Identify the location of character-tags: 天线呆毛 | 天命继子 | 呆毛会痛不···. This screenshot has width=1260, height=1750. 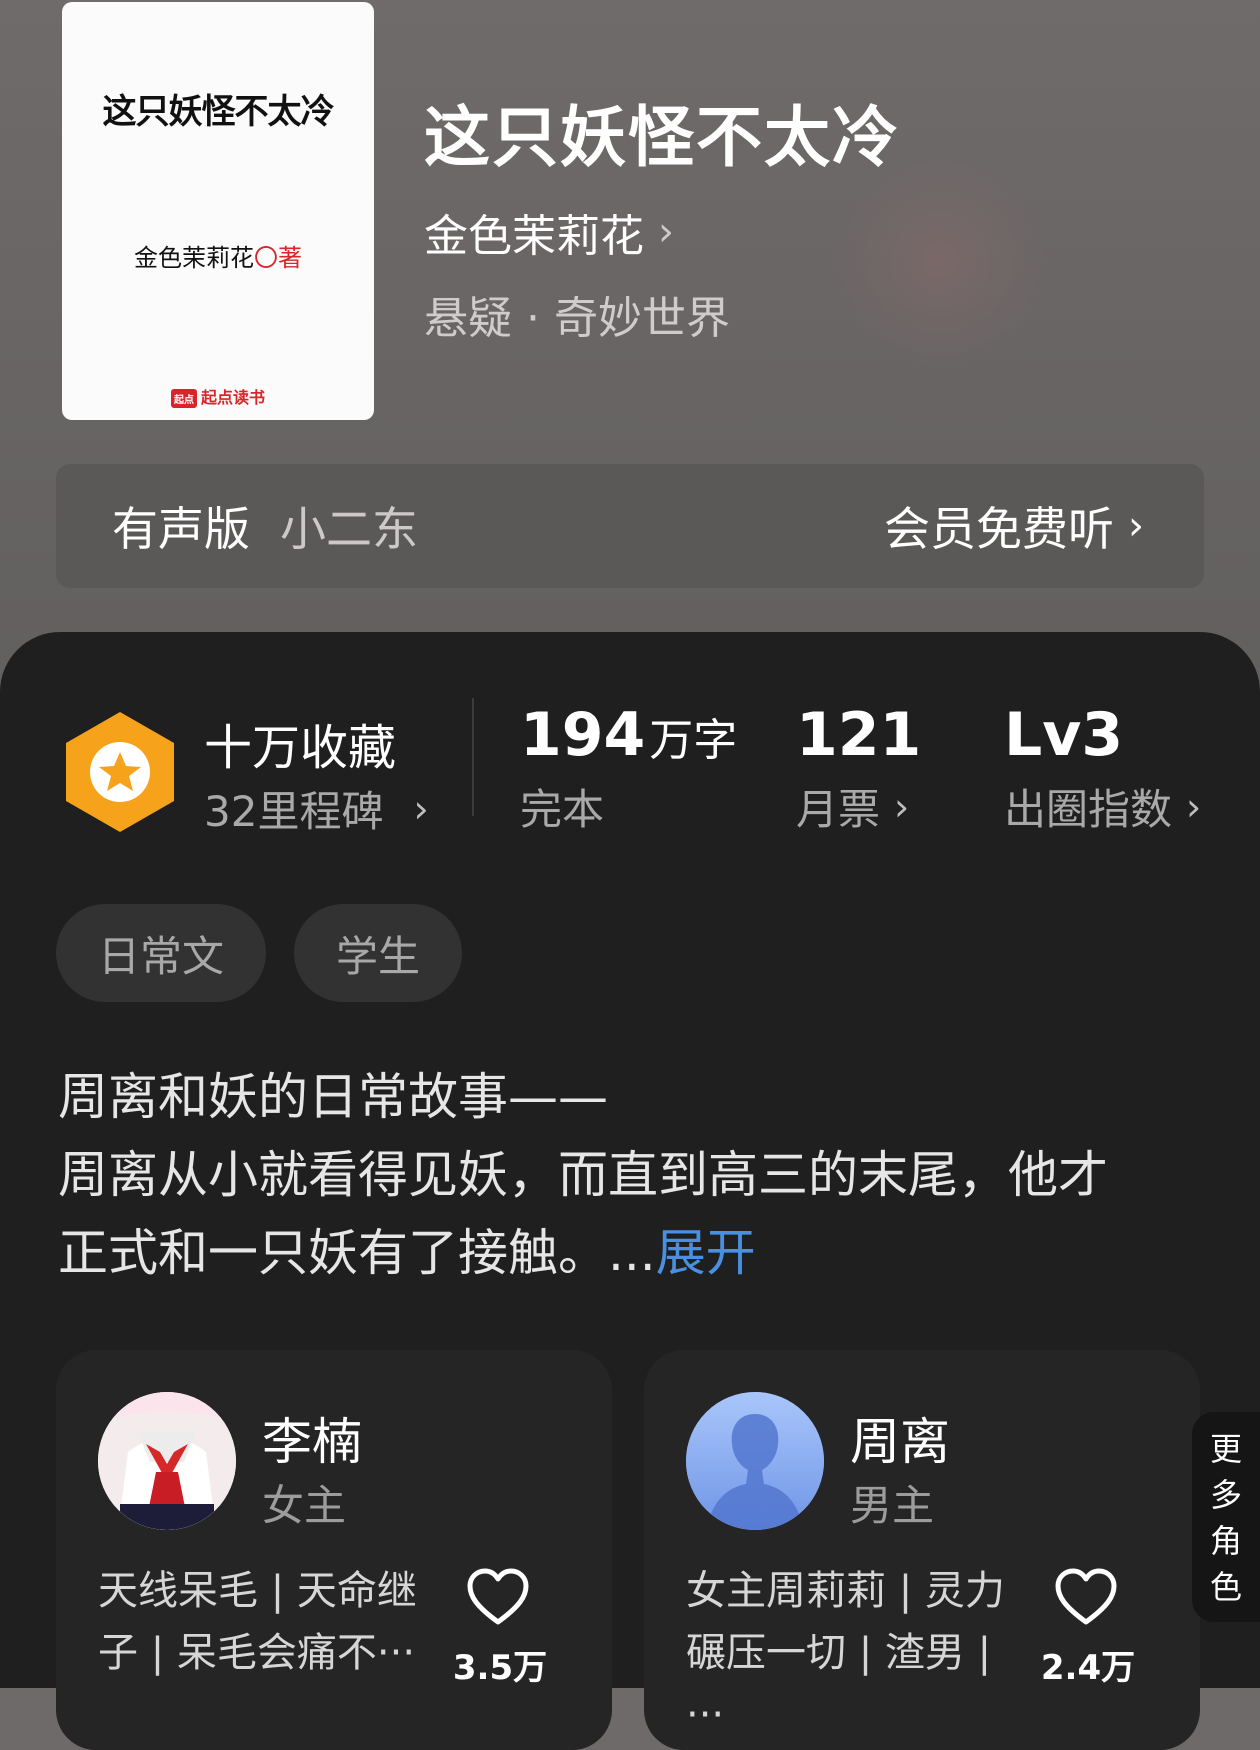
(257, 1622).